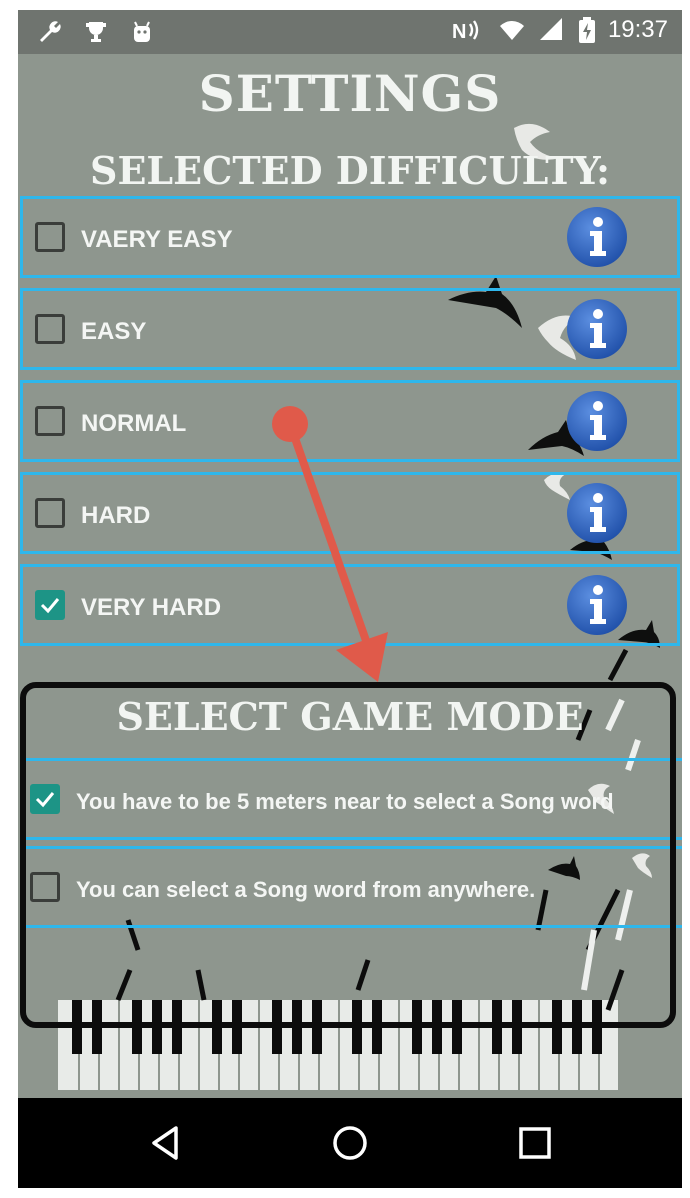 This screenshot has width=690, height=1198. Describe the element at coordinates (350, 421) in the screenshot. I see `difficulty-option-normal: NORMAL` at that location.